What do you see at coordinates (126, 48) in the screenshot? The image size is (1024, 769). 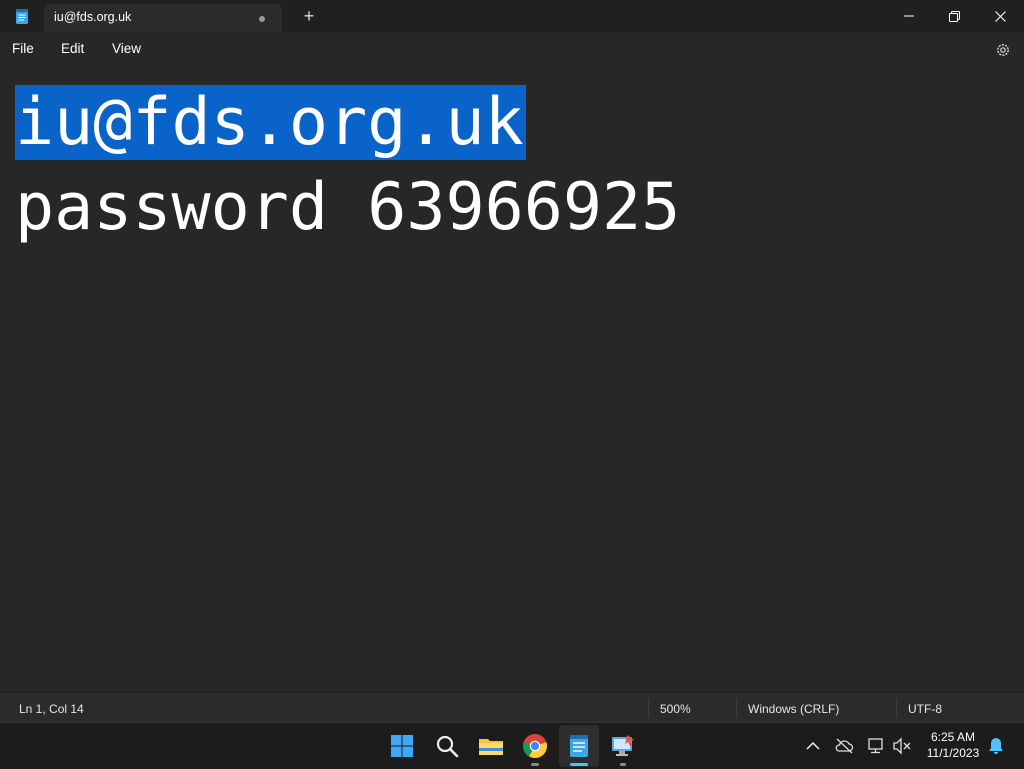 I see `menu-view: View` at bounding box center [126, 48].